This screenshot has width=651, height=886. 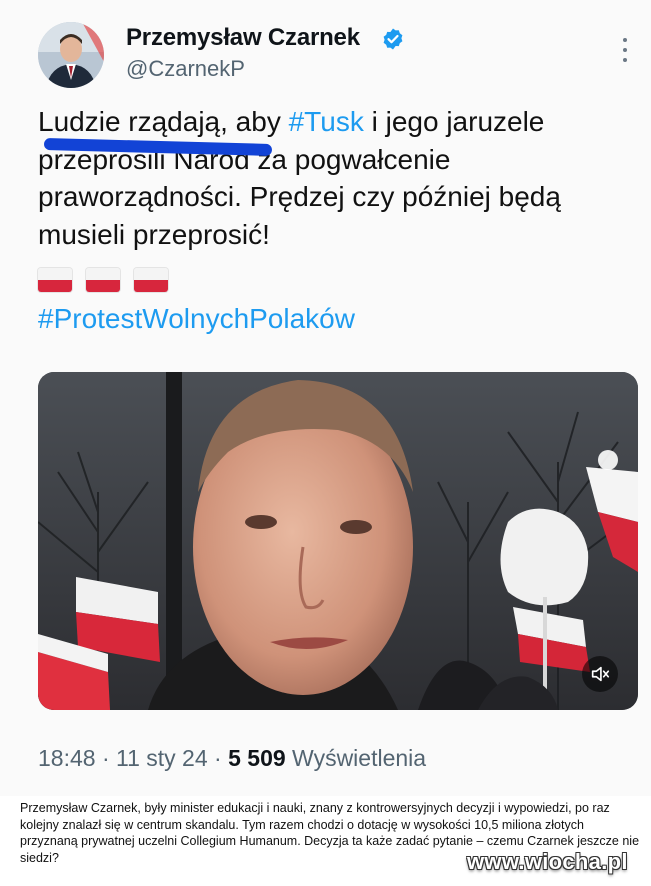 I want to click on tweet-text-line: musieli przeprosić!, so click(x=154, y=234).